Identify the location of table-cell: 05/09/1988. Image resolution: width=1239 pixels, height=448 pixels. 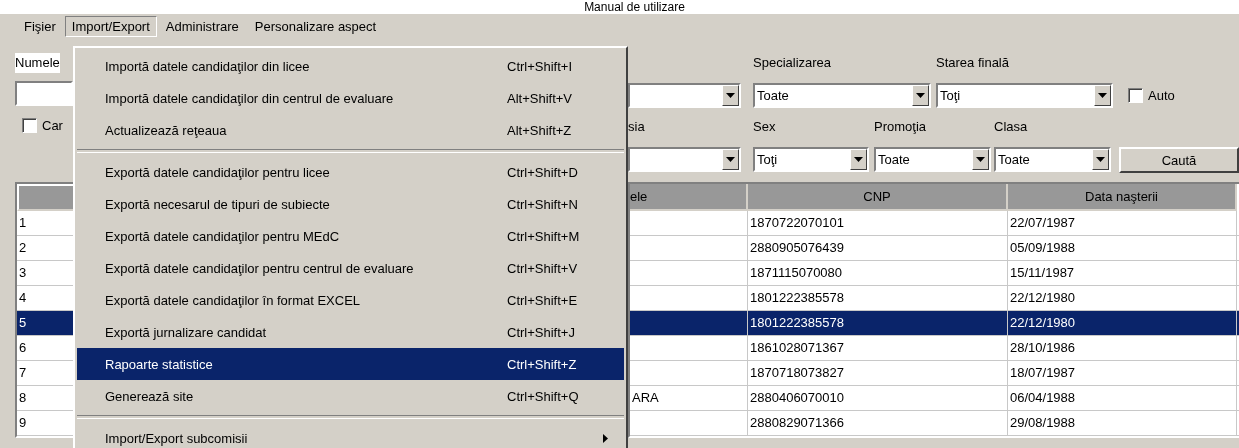
(1043, 247).